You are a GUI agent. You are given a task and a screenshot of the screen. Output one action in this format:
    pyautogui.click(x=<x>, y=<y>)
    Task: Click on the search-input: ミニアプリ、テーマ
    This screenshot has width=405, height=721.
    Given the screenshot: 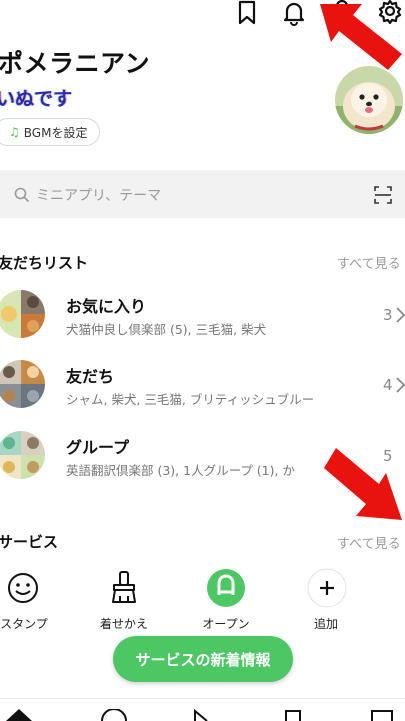 What is the action you would take?
    pyautogui.click(x=98, y=195)
    